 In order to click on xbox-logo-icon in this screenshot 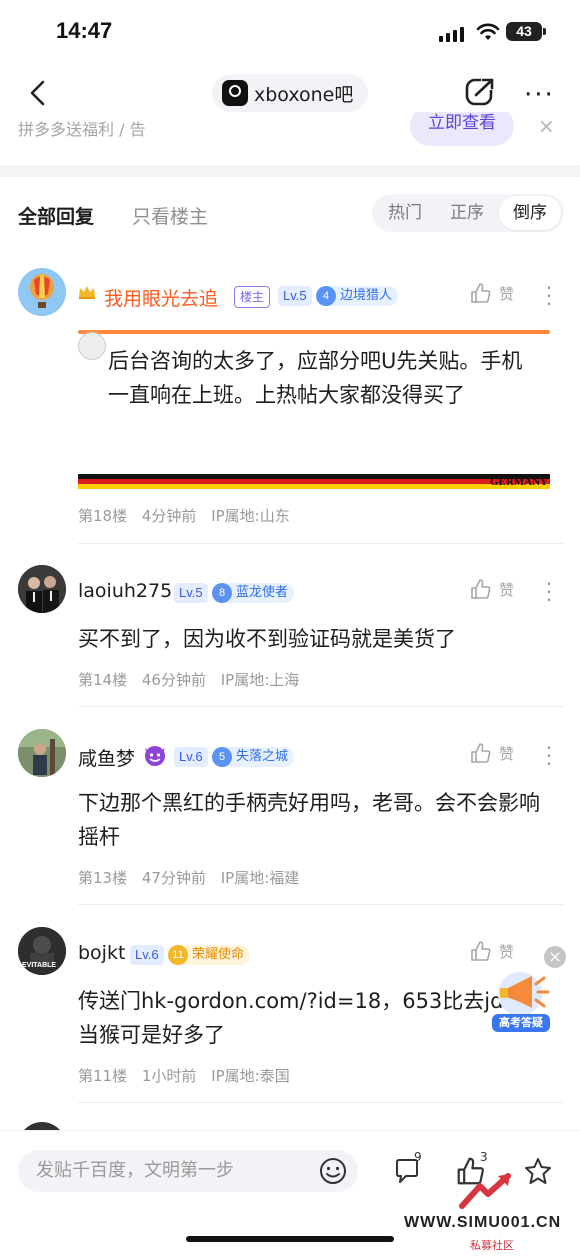, I will do `click(235, 93)`.